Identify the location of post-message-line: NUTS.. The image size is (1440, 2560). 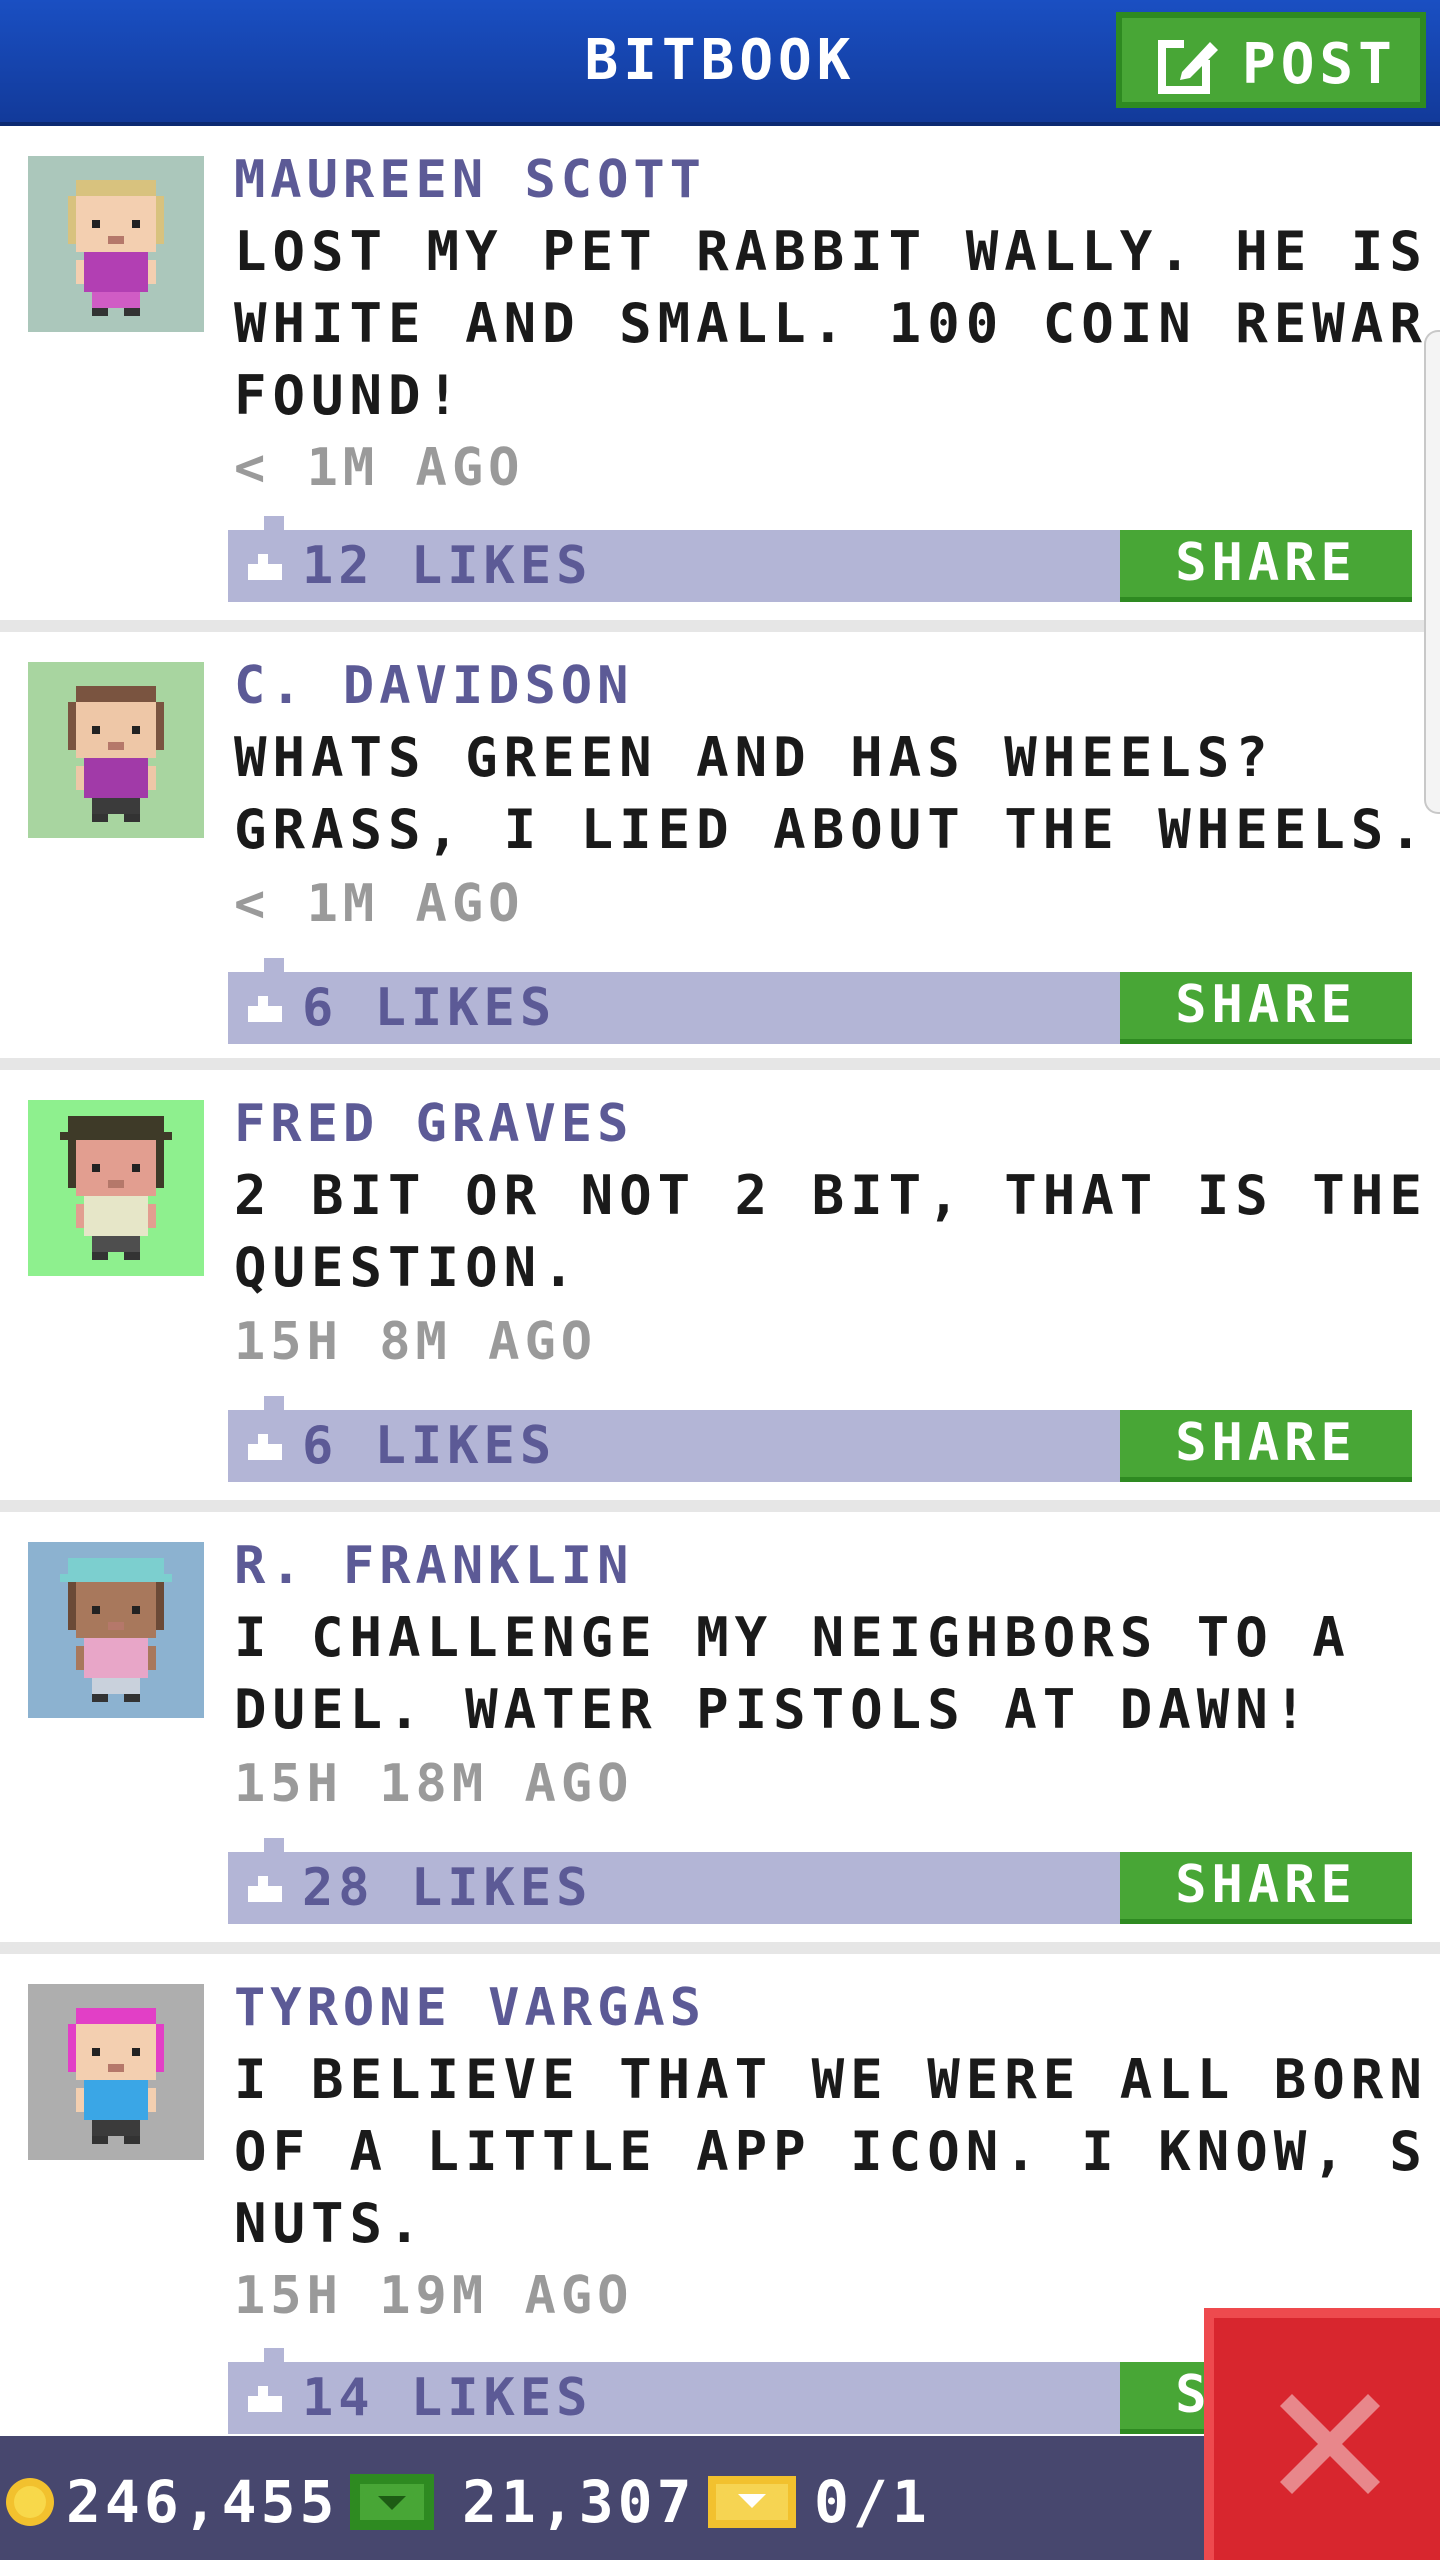
(330, 2223).